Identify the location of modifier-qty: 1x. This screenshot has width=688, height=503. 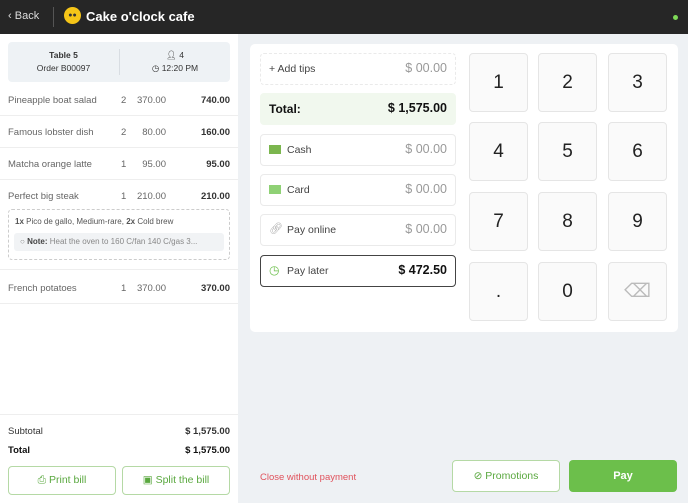
(19, 221).